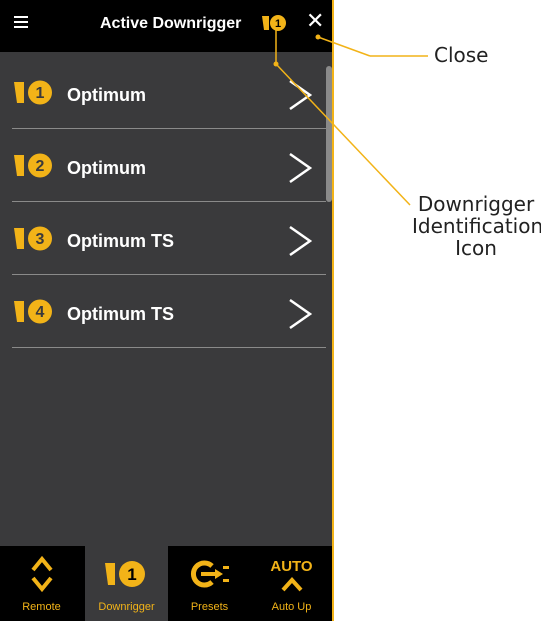 This screenshot has width=541, height=621. I want to click on tab-label: Auto Up, so click(291, 607).